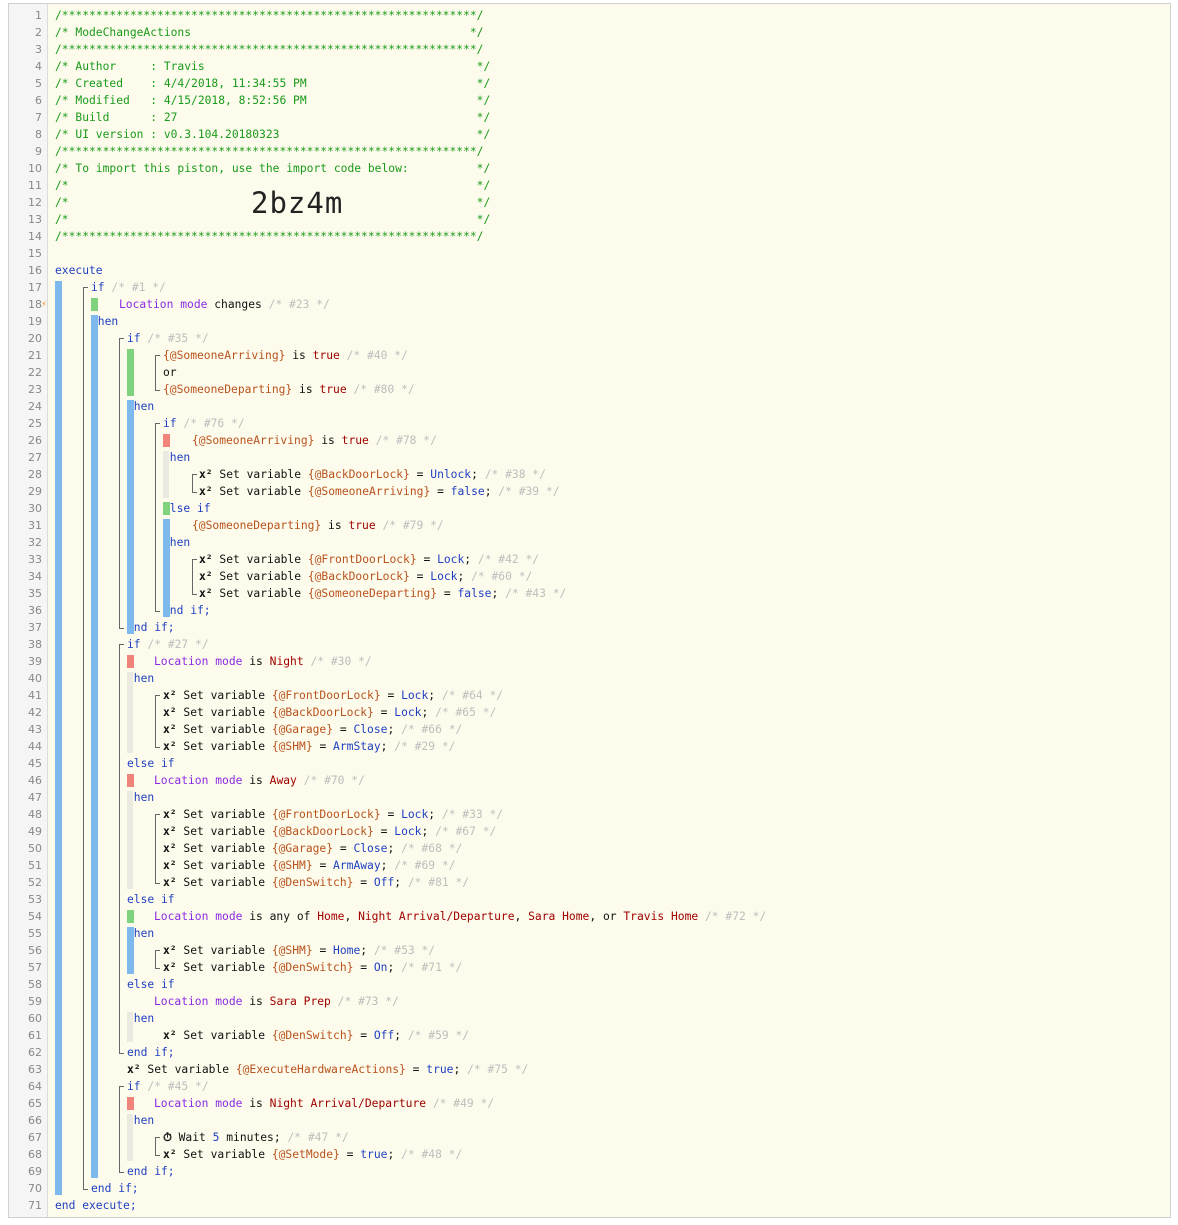 Image resolution: width=1178 pixels, height=1225 pixels. What do you see at coordinates (35, 763) in the screenshot?
I see `line-number: 45` at bounding box center [35, 763].